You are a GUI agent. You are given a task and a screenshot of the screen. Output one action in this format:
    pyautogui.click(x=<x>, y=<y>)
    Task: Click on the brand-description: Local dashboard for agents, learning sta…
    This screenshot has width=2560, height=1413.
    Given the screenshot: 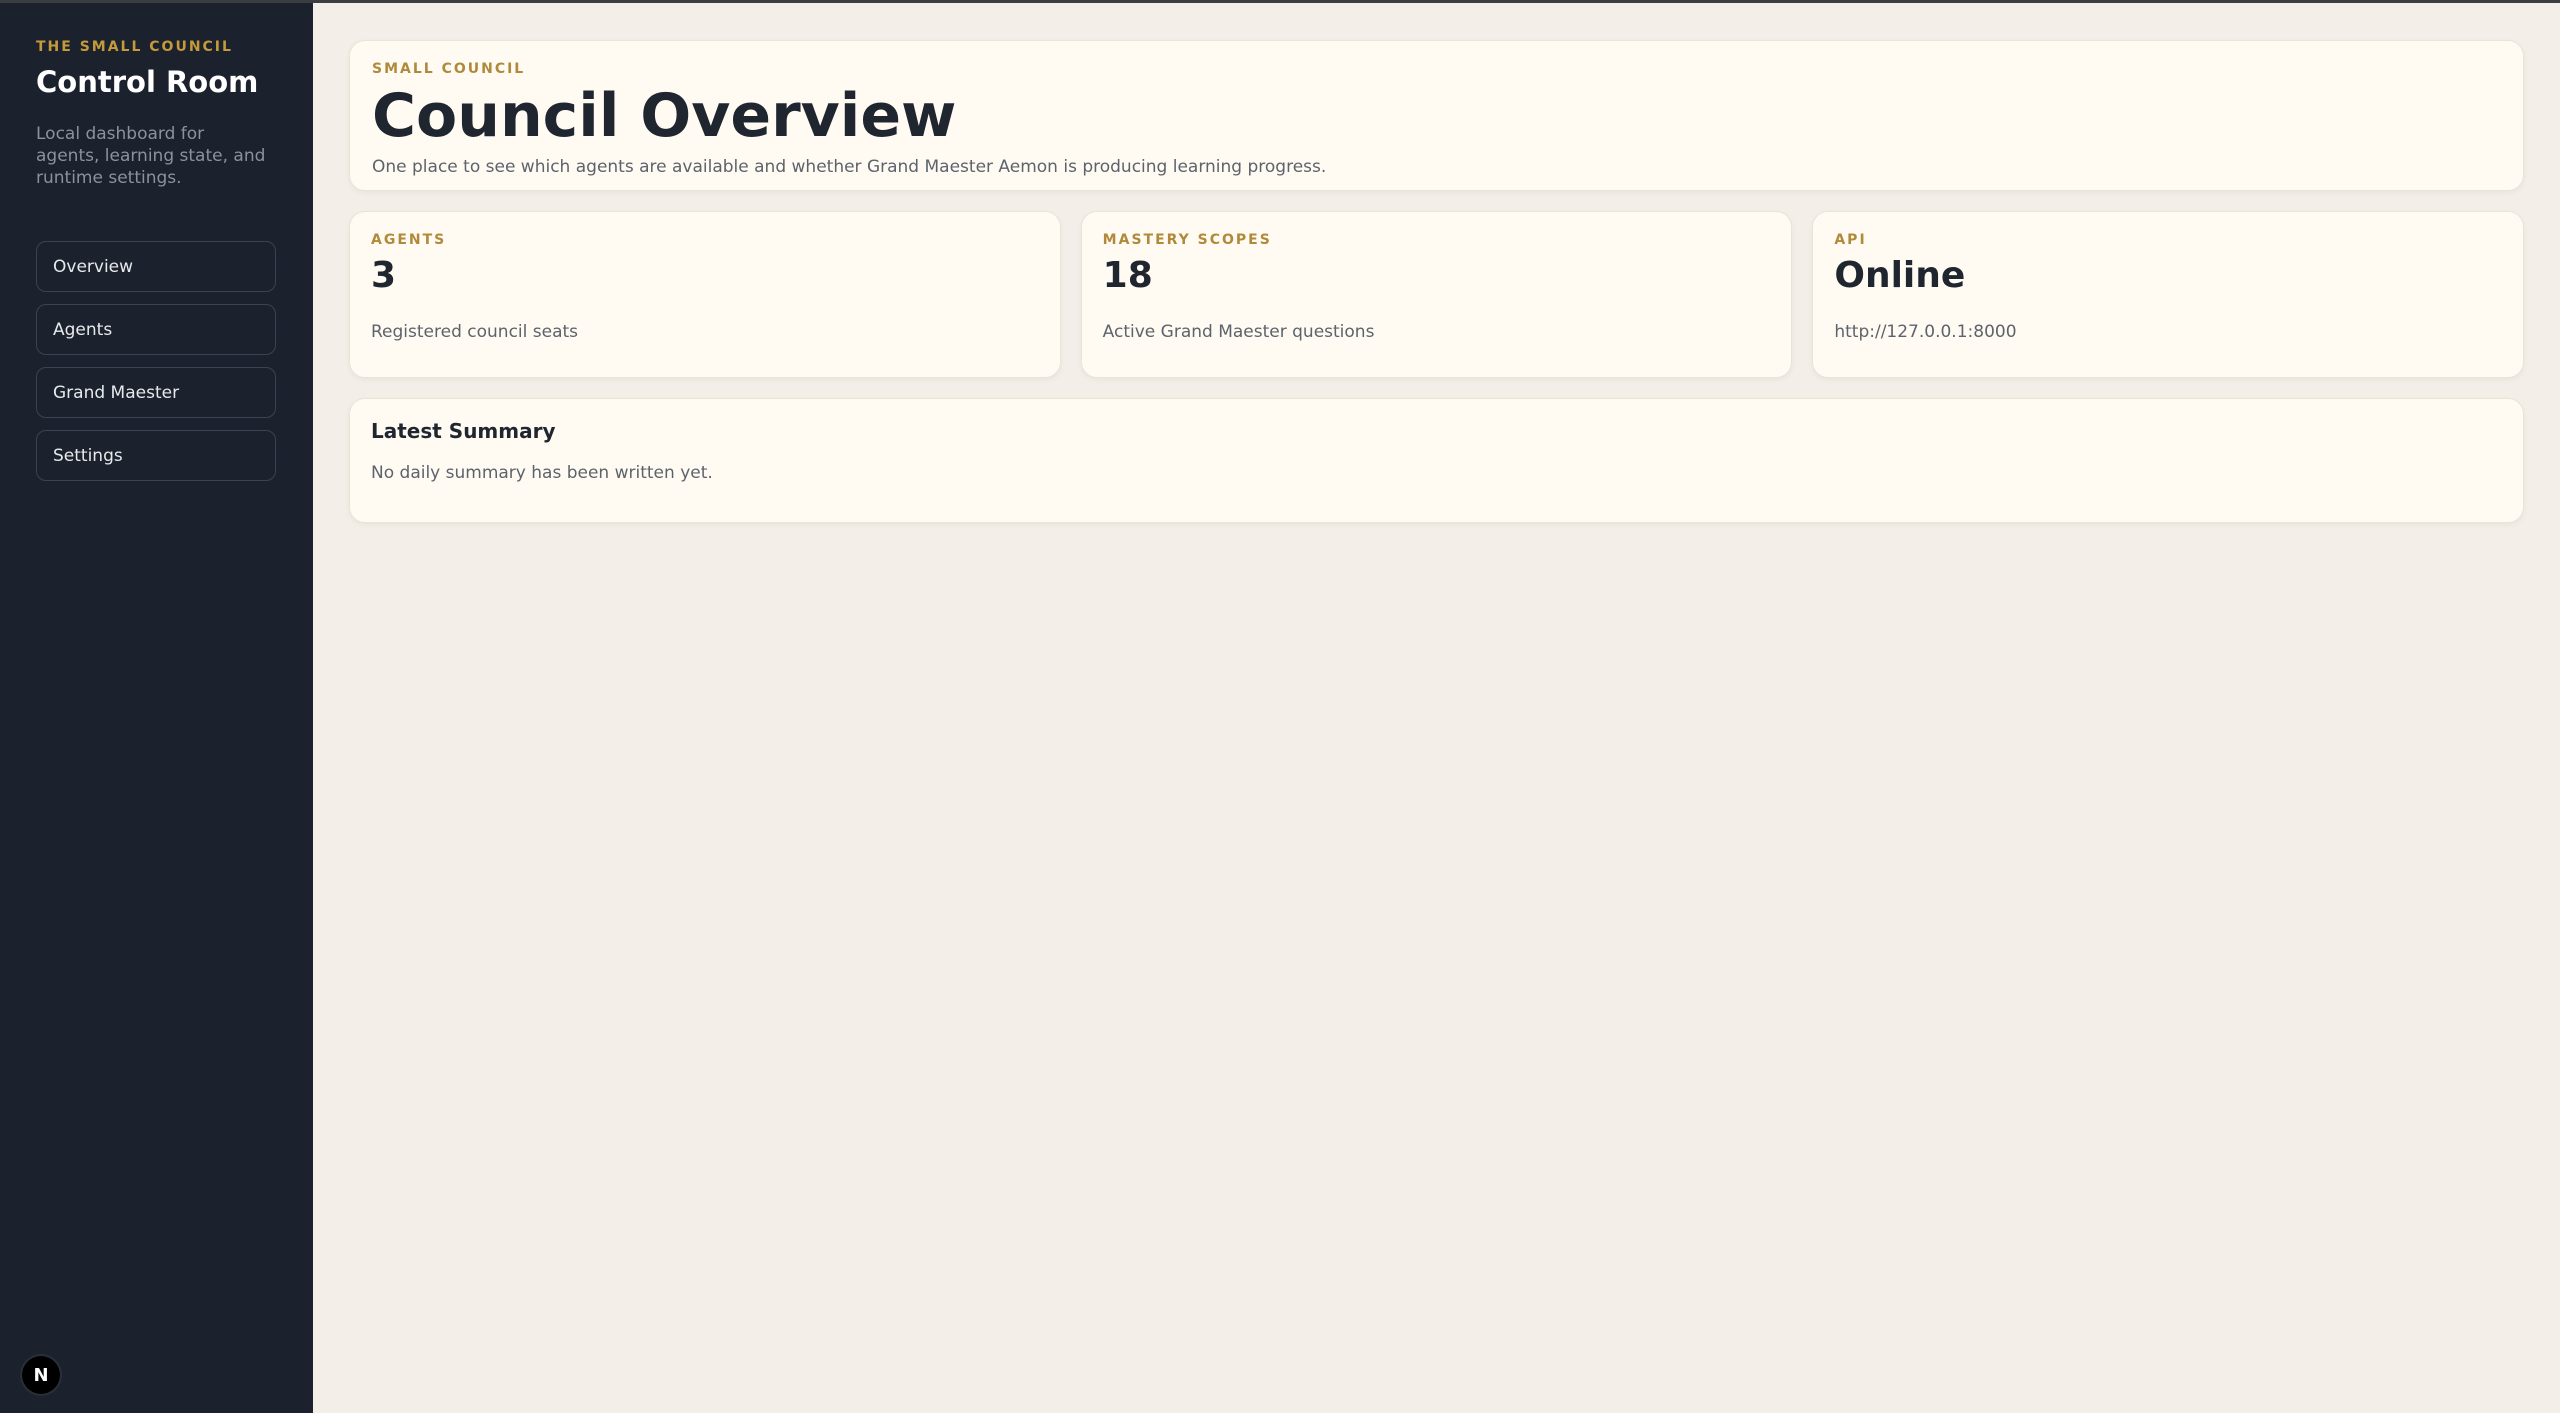 What is the action you would take?
    pyautogui.click(x=151, y=156)
    